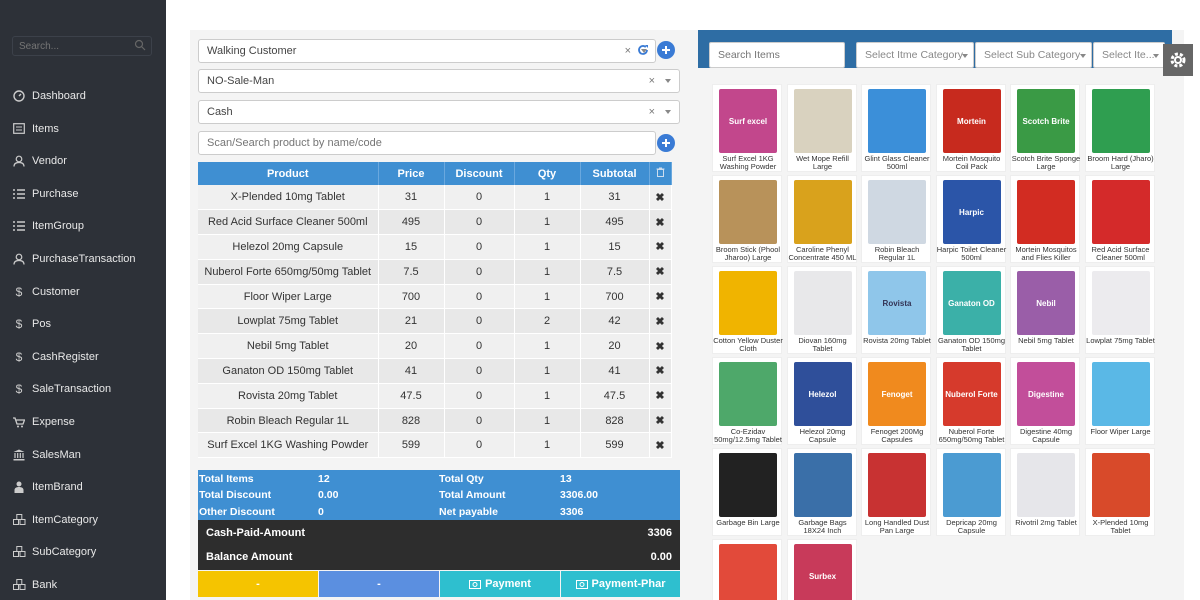 Image resolution: width=1200 pixels, height=600 pixels. I want to click on payment-phar-button: Payment-Phar, so click(620, 584).